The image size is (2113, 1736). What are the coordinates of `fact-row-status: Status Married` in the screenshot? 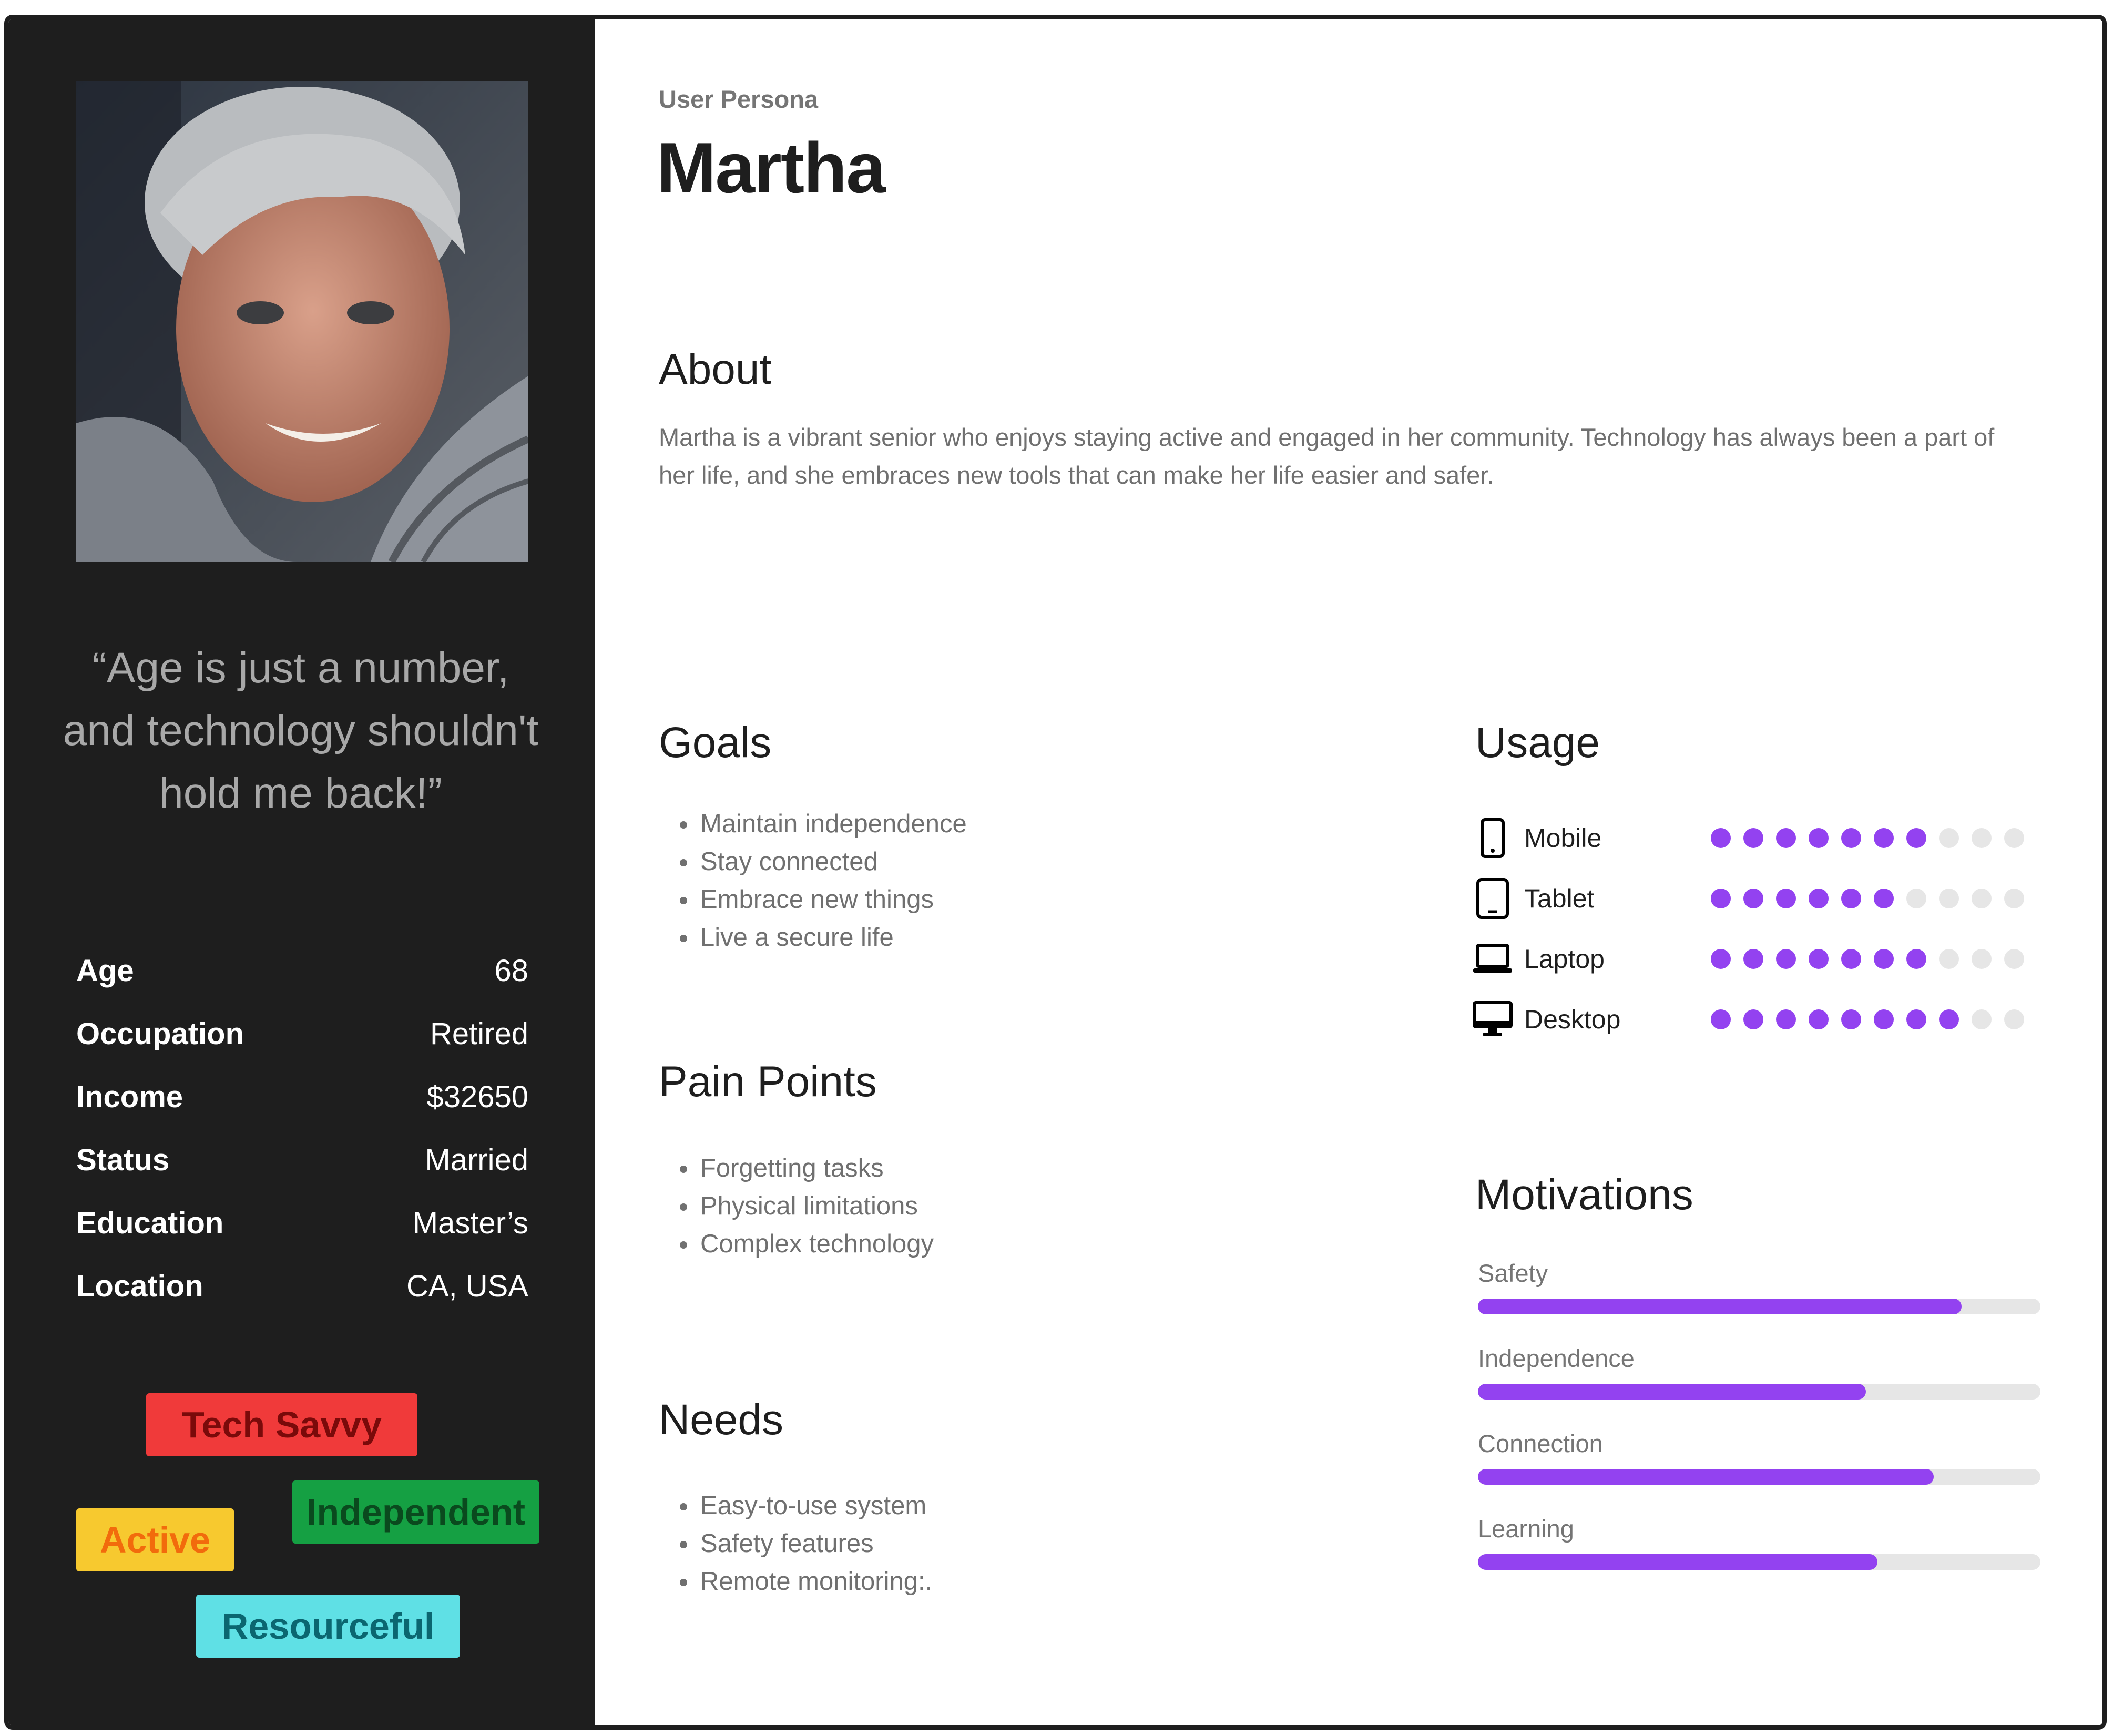 It's located at (302, 1160).